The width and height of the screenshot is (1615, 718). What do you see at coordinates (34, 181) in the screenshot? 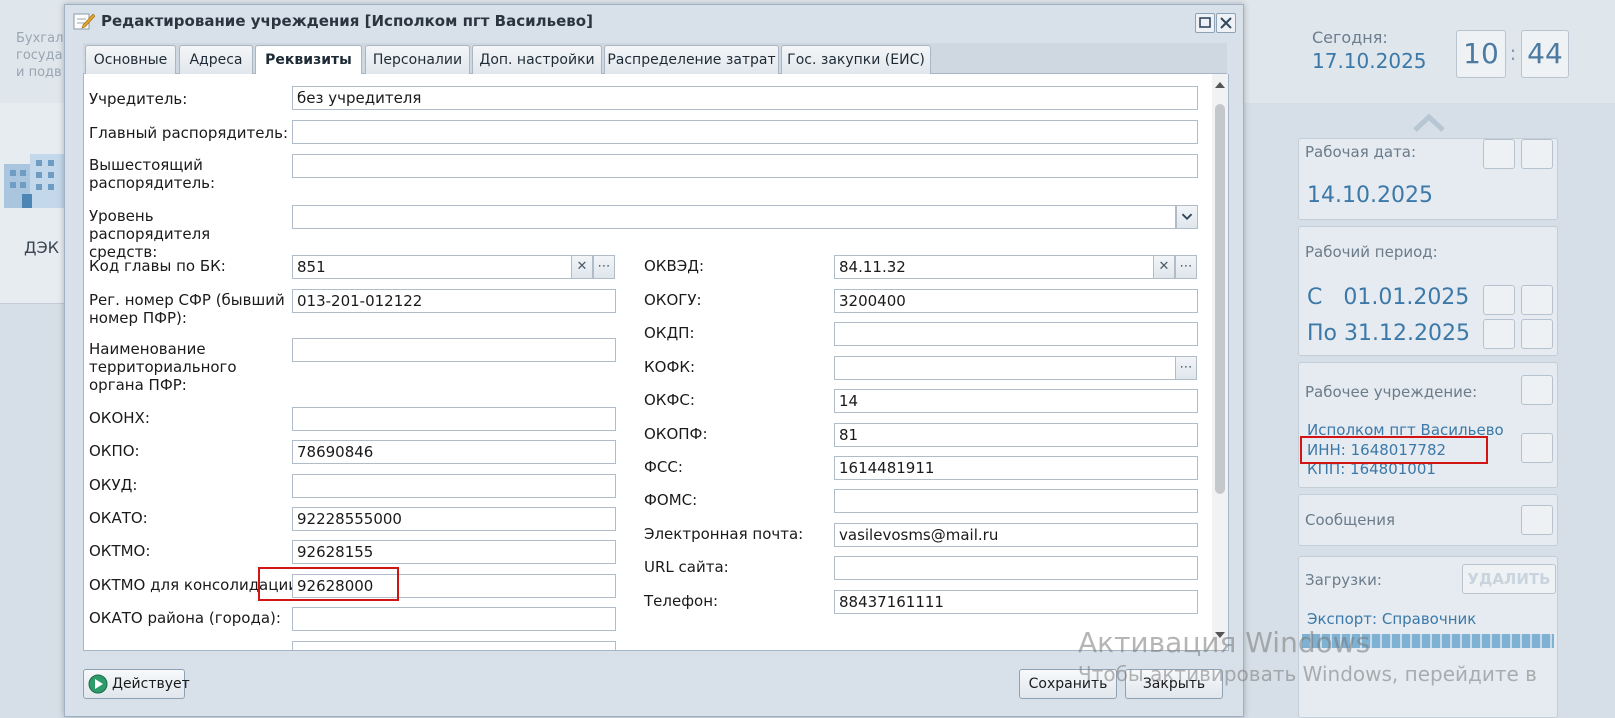
I see `building-icon` at bounding box center [34, 181].